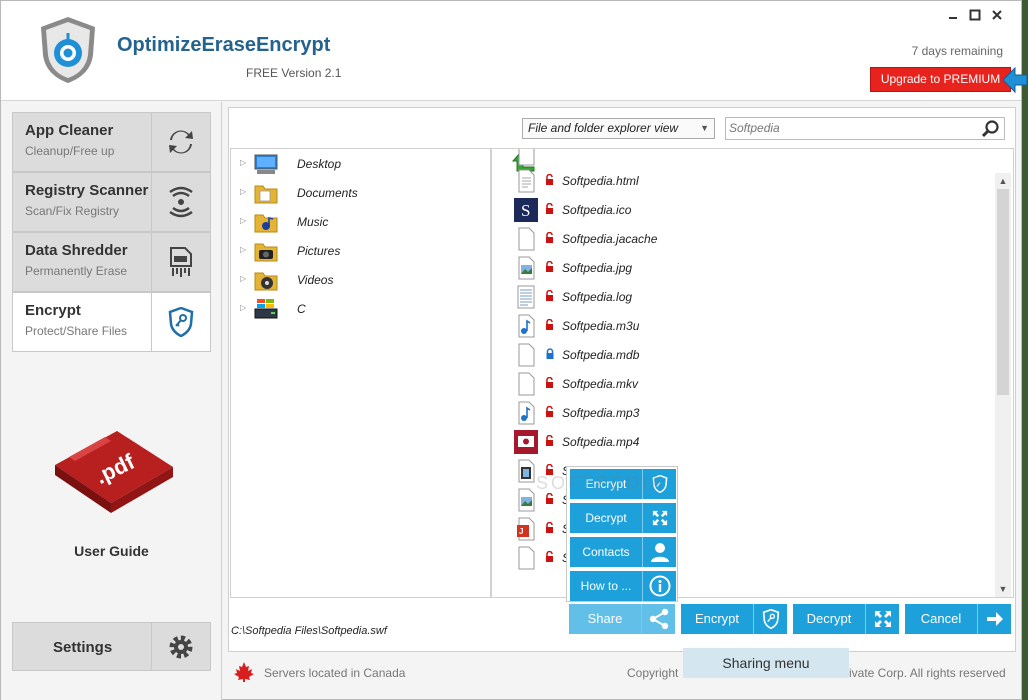  I want to click on pdf-file-icon: J, so click(526, 529).